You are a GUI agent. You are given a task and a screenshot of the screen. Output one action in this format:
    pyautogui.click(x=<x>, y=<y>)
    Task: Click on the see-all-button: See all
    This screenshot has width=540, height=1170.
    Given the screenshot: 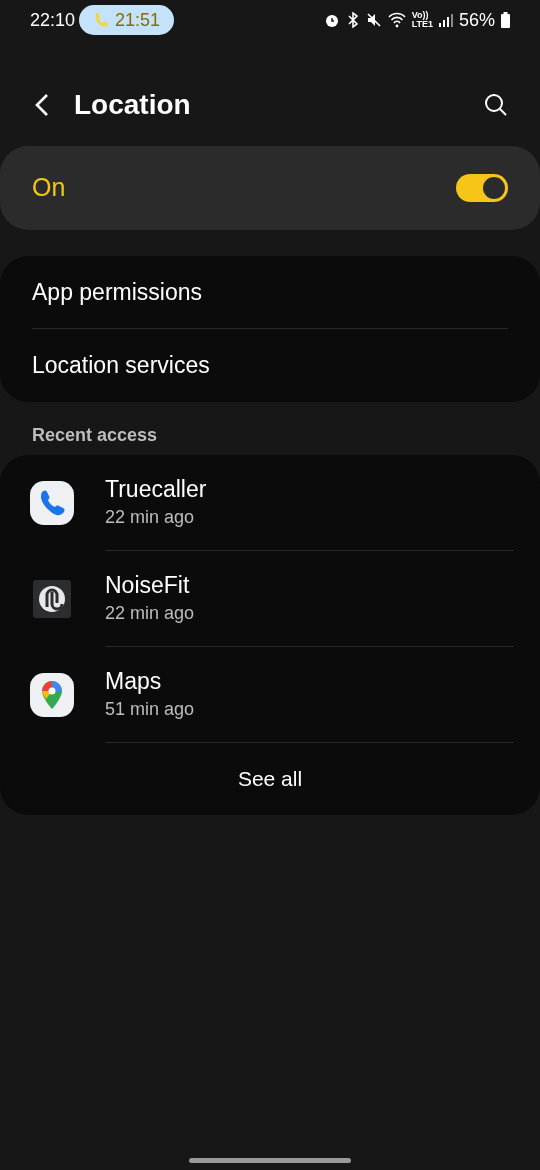 What is the action you would take?
    pyautogui.click(x=270, y=779)
    